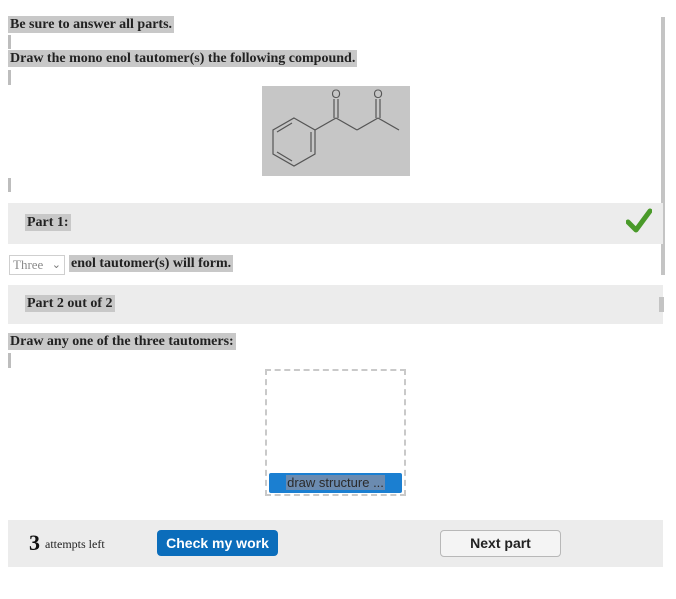  I want to click on footer-bar: 3 attempts left Check my work Next part, so click(335, 543).